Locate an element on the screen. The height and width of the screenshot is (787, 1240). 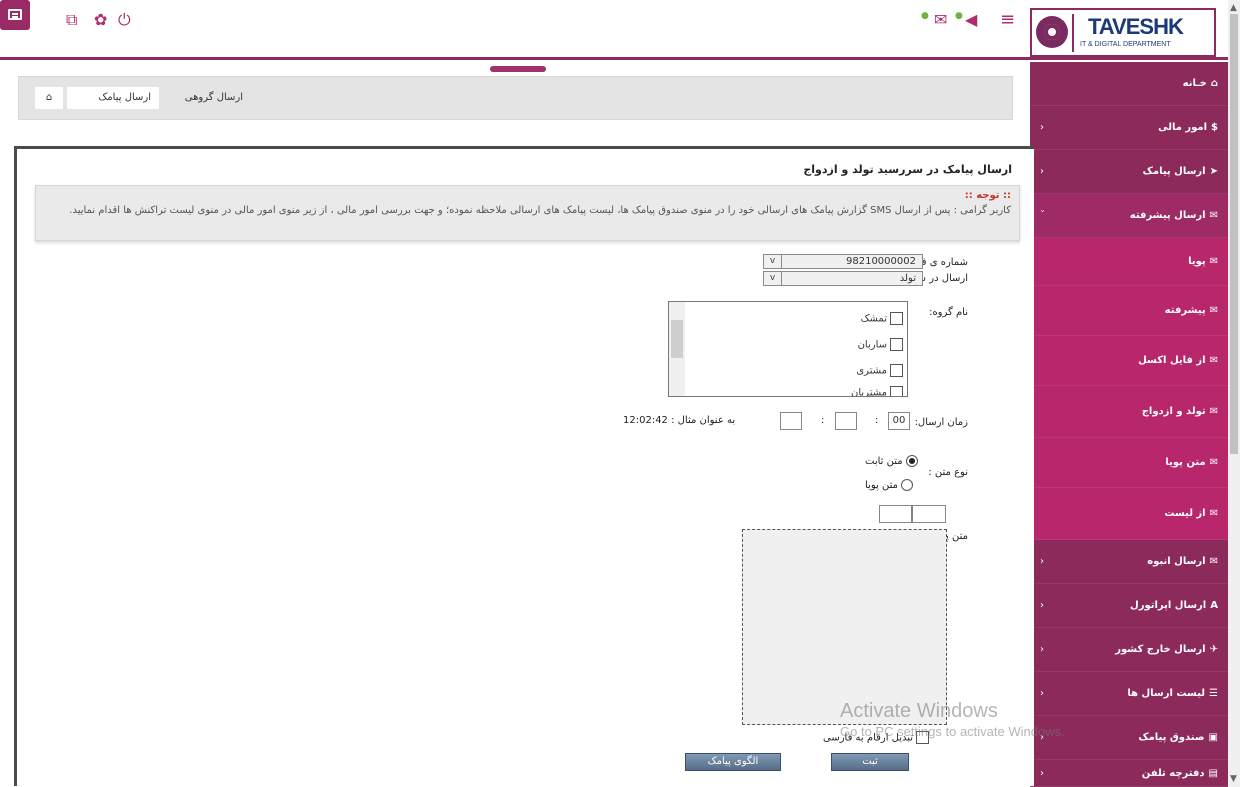
scroll-thumb is located at coordinates (1234, 234).